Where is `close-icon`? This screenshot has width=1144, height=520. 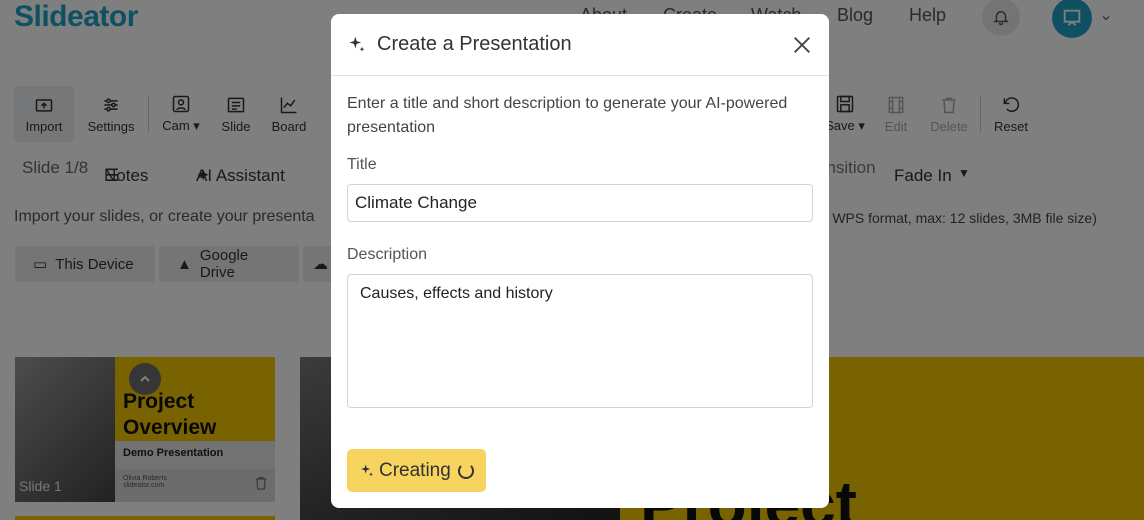 close-icon is located at coordinates (802, 45).